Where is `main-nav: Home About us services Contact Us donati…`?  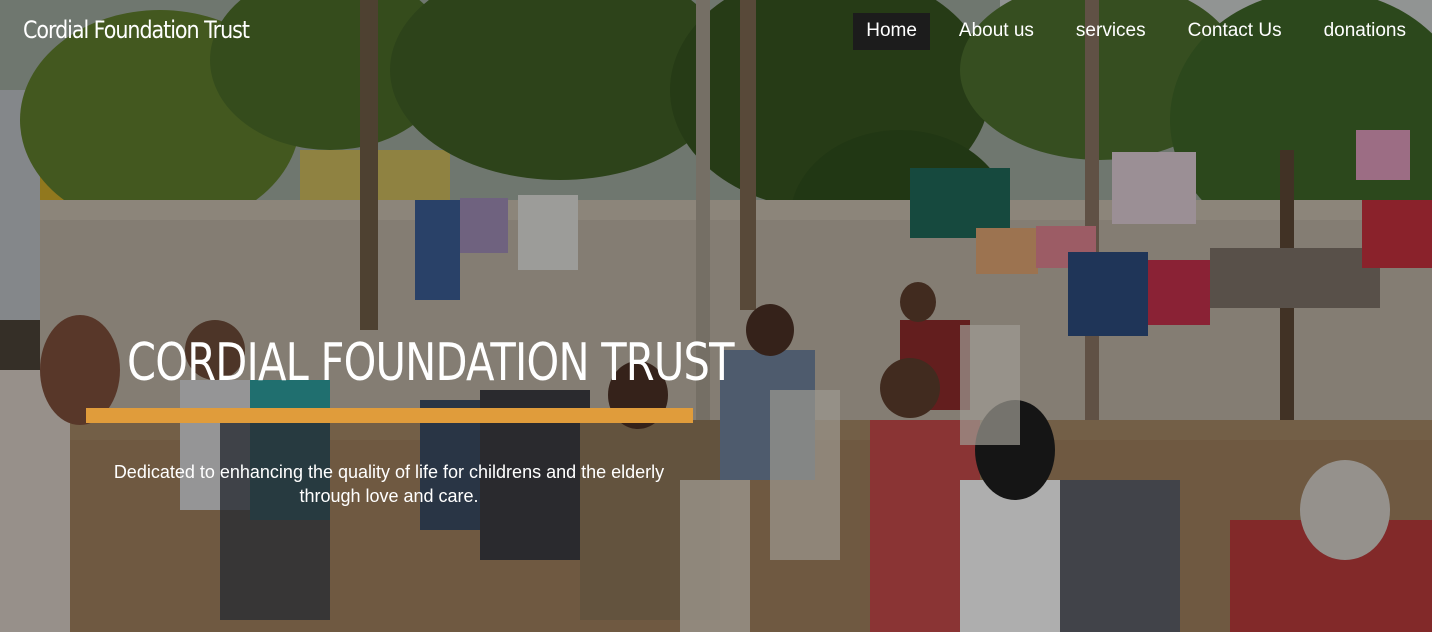
main-nav: Home About us services Contact Us donati… is located at coordinates (1142, 31).